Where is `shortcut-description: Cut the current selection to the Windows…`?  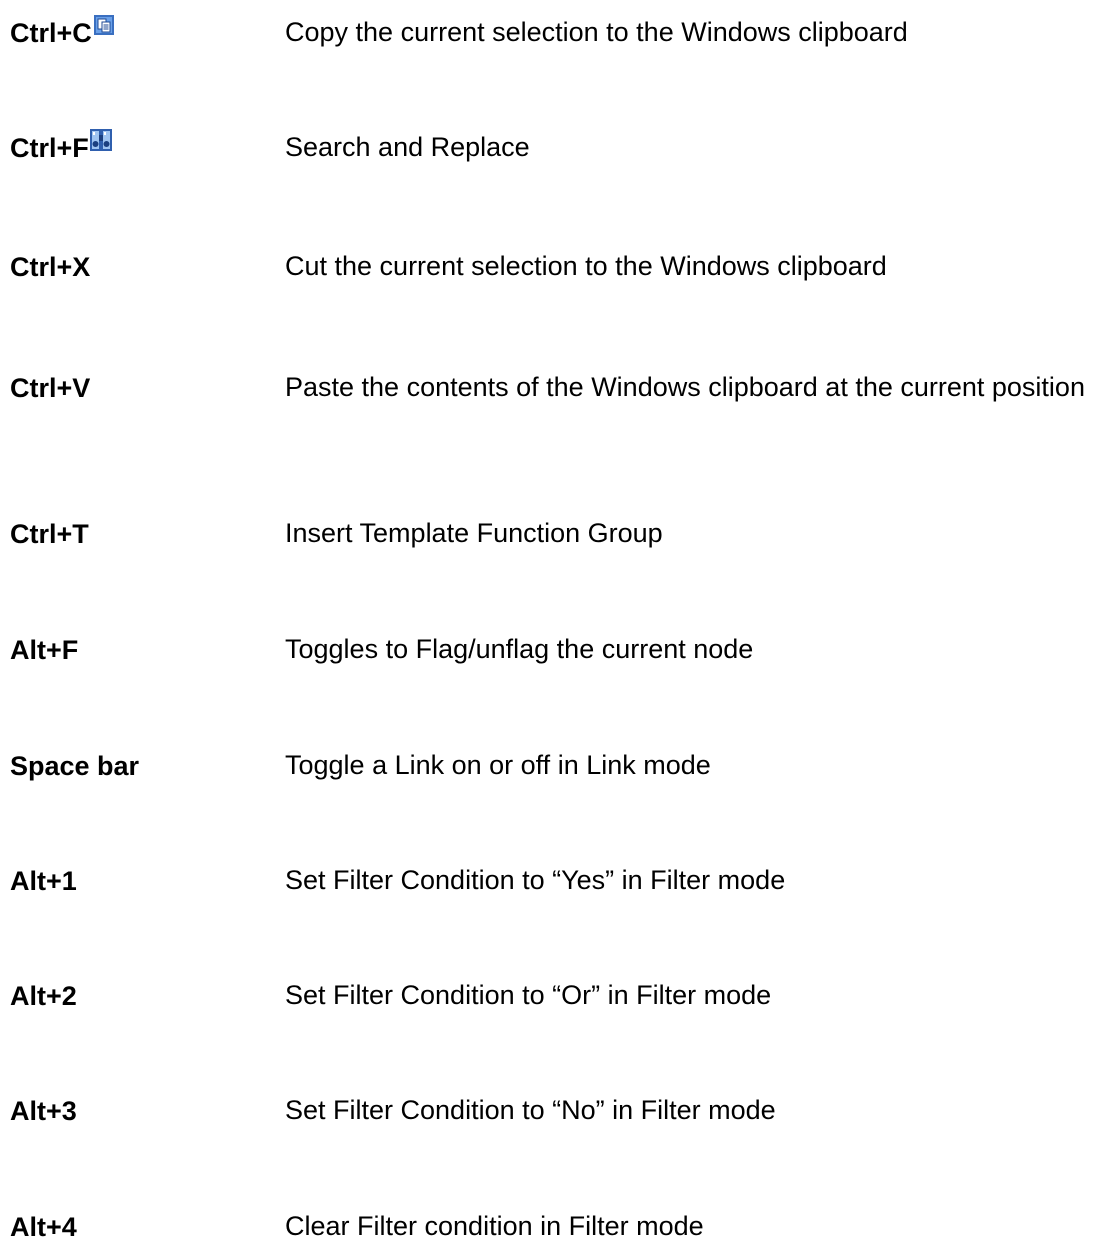
shortcut-description: Cut the current selection to the Windows… is located at coordinates (586, 266).